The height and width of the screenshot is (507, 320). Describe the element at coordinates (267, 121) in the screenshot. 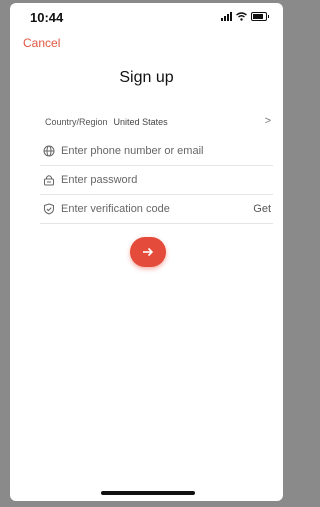

I see `chevron-right-icon: >` at that location.